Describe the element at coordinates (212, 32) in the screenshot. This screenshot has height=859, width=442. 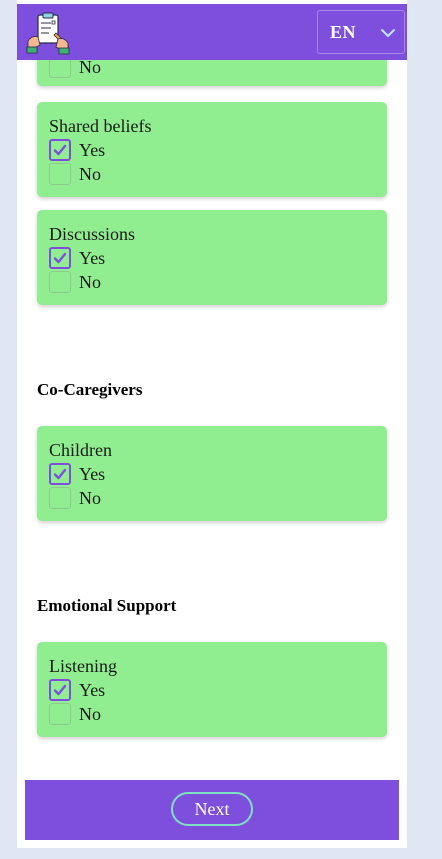
I see `app-header: EN` at that location.